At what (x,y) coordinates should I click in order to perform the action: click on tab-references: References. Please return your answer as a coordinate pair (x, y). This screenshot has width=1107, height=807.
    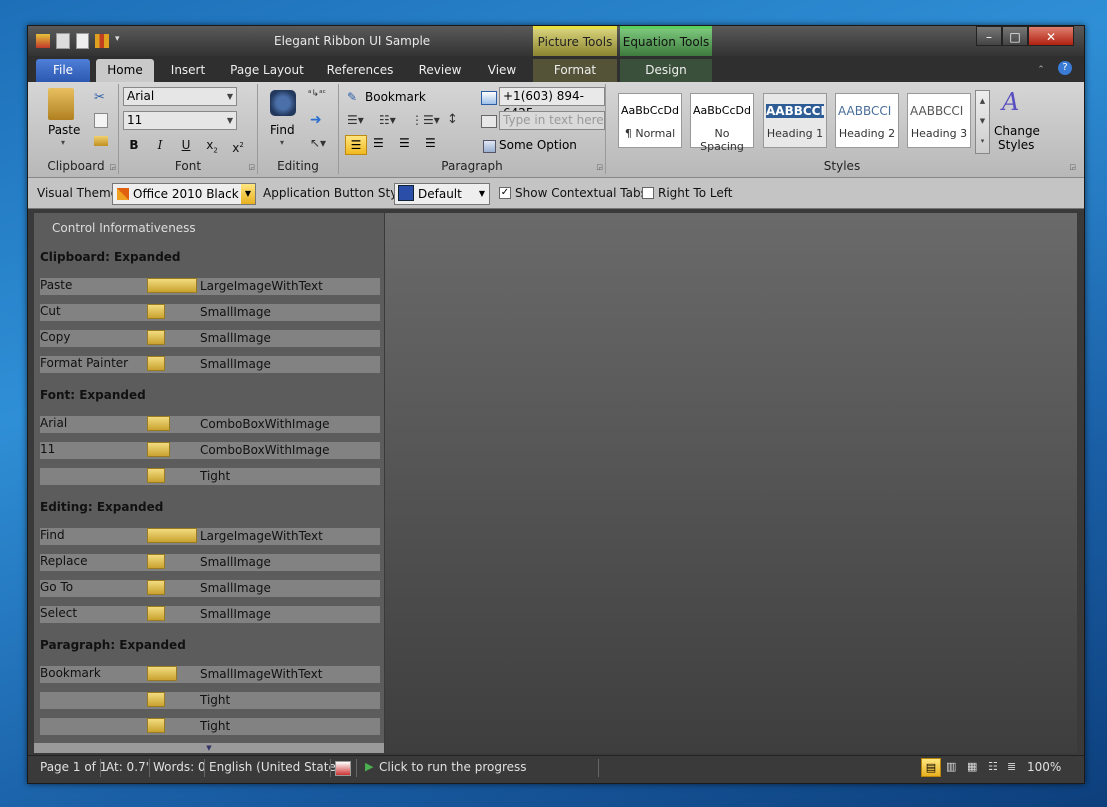
    Looking at the image, I should click on (360, 70).